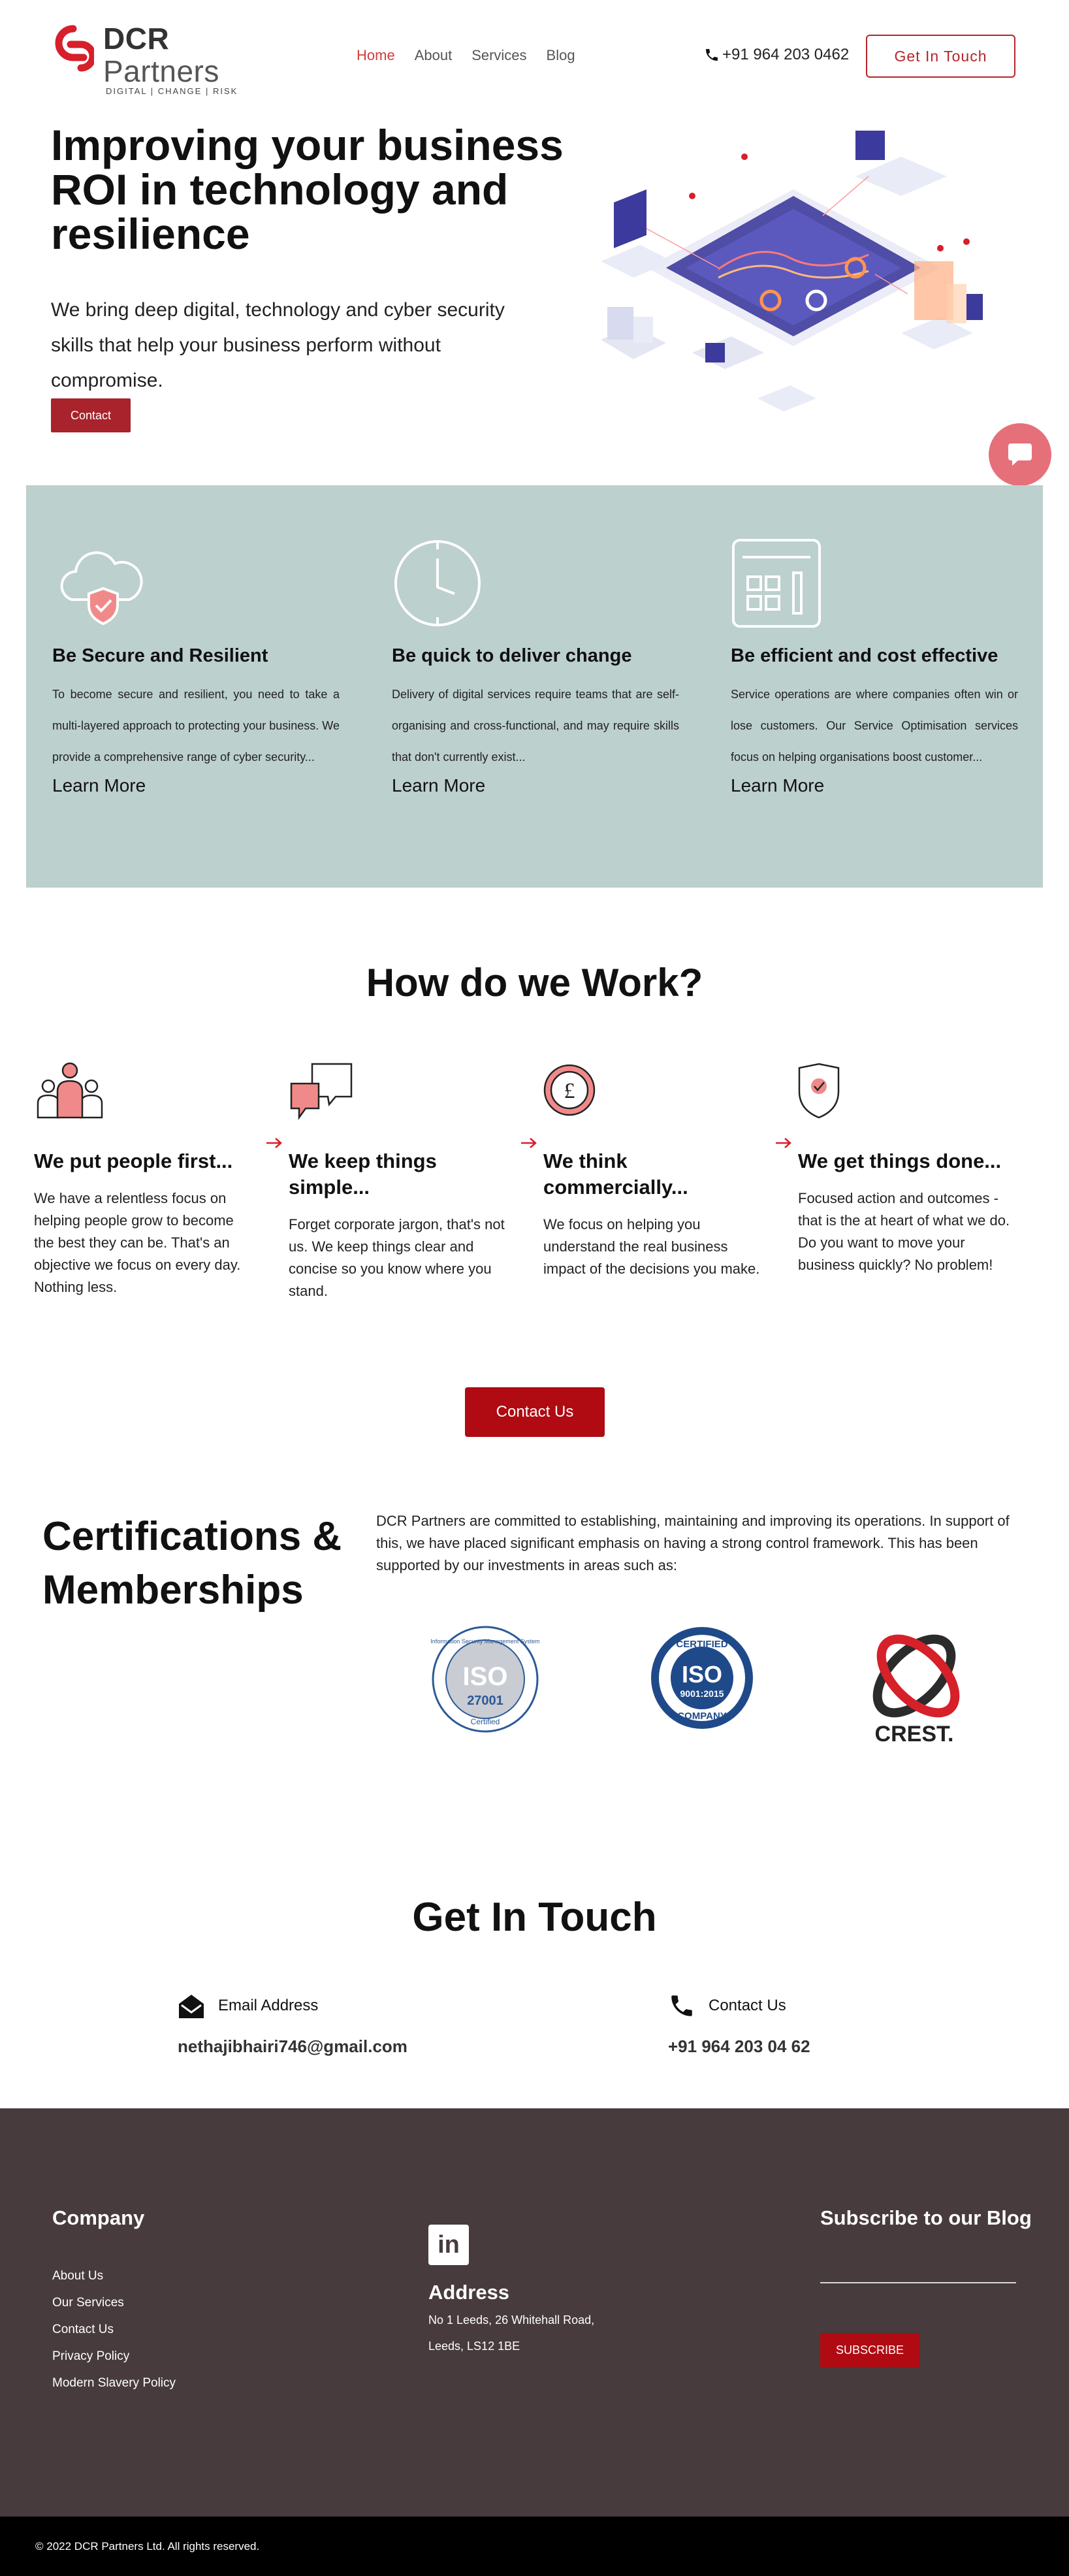 The image size is (1069, 2576). I want to click on nav-about: About, so click(434, 56).